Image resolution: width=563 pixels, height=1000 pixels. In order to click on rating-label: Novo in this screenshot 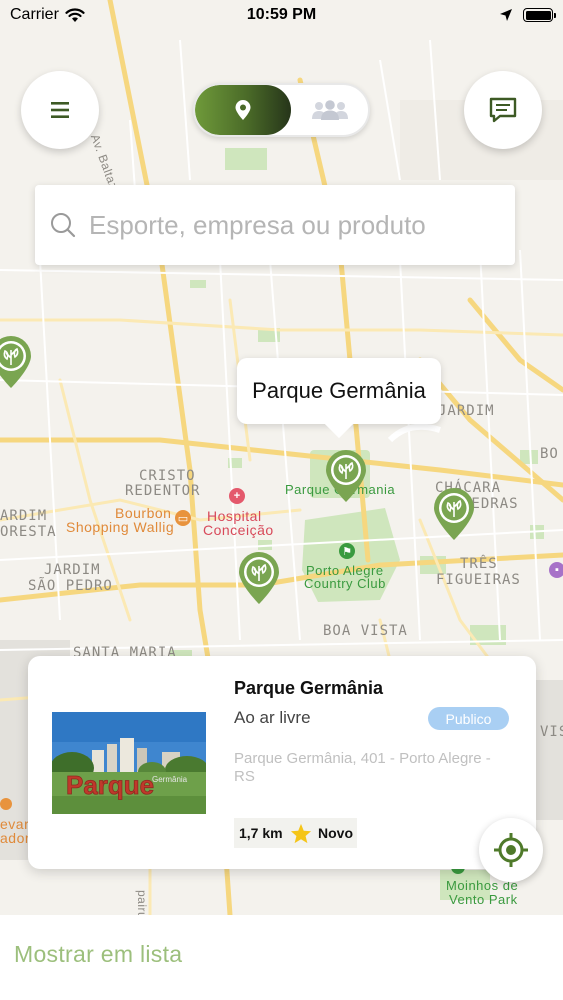, I will do `click(335, 833)`.